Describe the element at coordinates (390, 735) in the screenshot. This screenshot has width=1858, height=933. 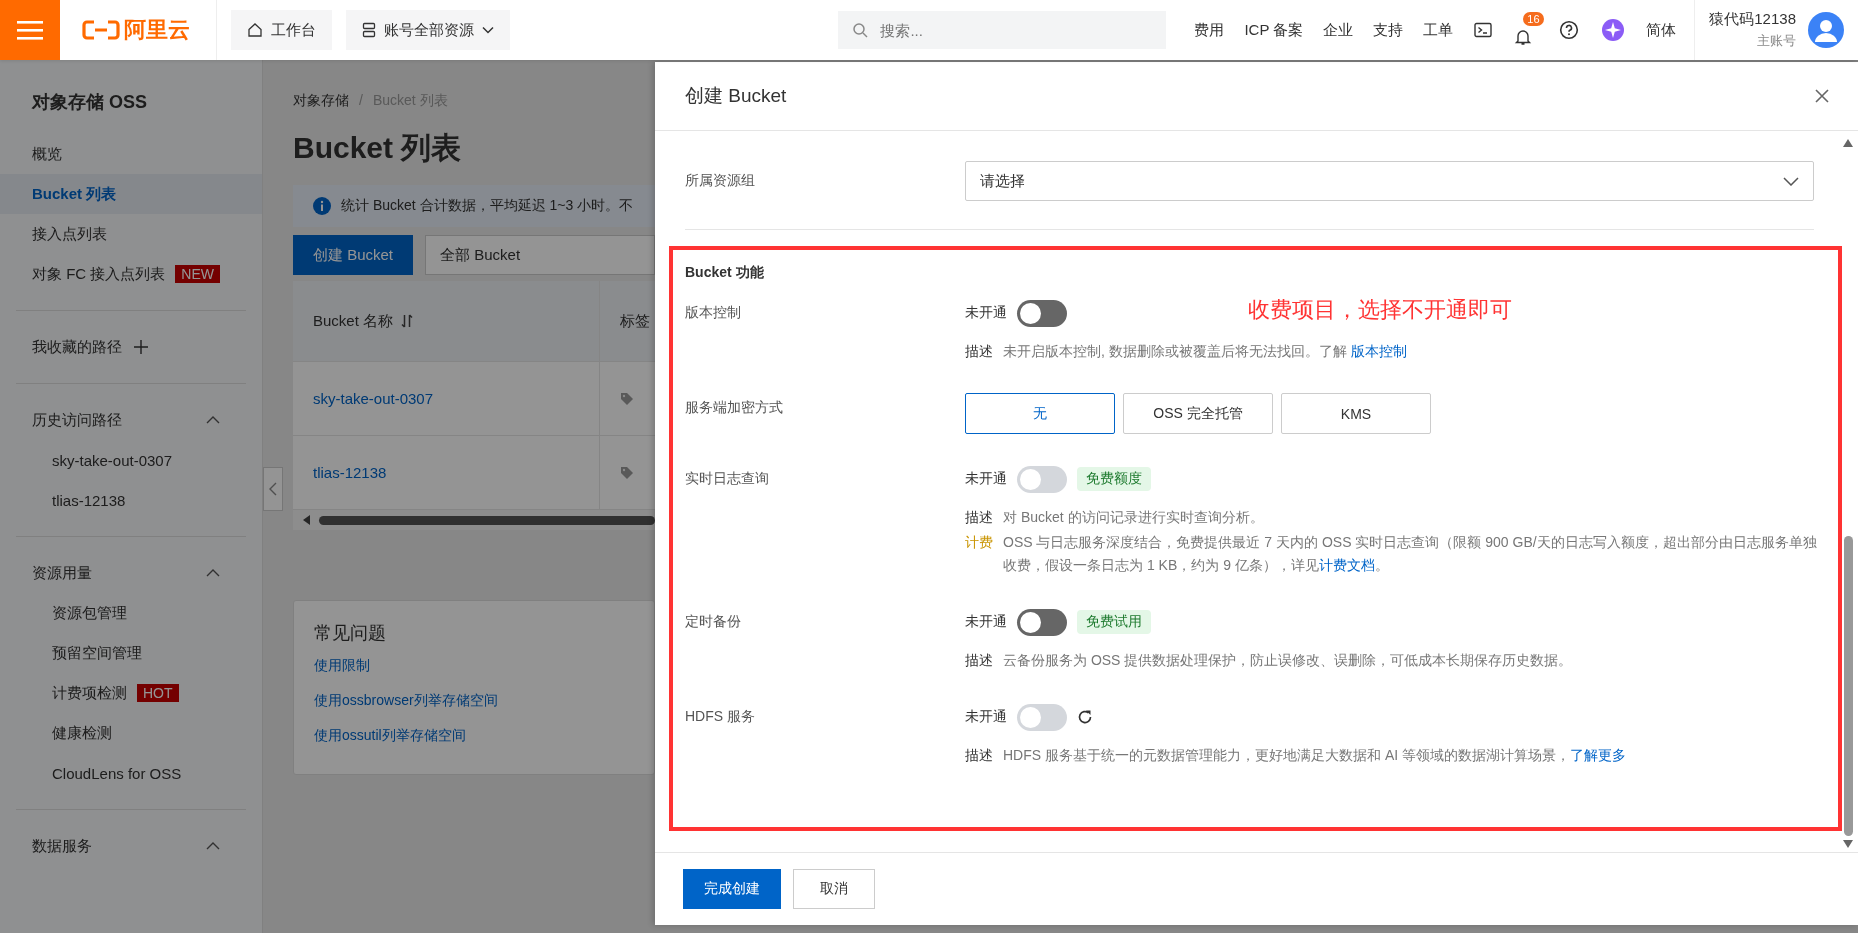
I see `faq-link: 使用ossutil列举存储空间` at that location.